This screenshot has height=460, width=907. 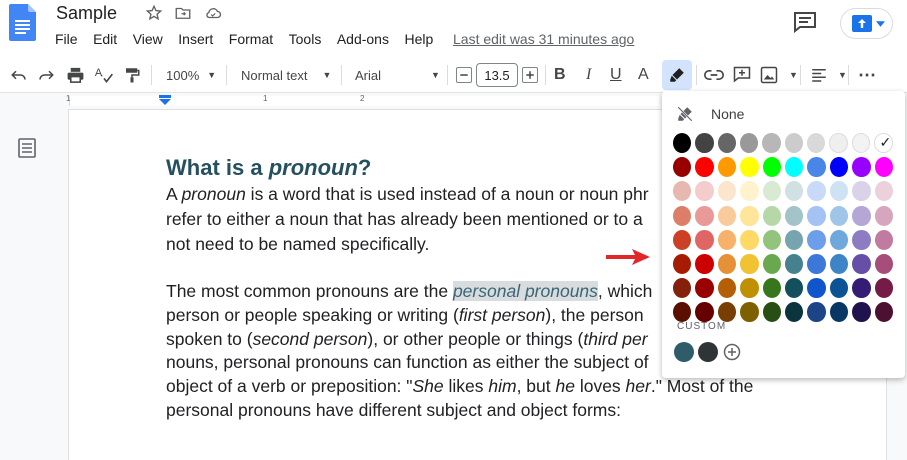 What do you see at coordinates (27, 148) in the screenshot?
I see `document-outline-icon` at bounding box center [27, 148].